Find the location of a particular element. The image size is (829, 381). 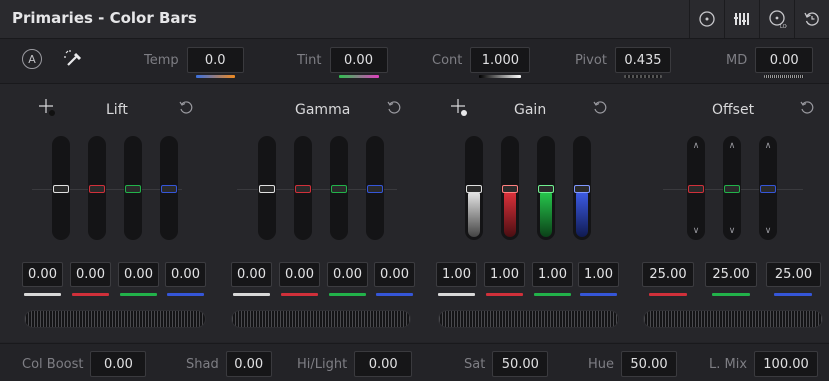

gamma-g-value: 0.00 is located at coordinates (347, 274).